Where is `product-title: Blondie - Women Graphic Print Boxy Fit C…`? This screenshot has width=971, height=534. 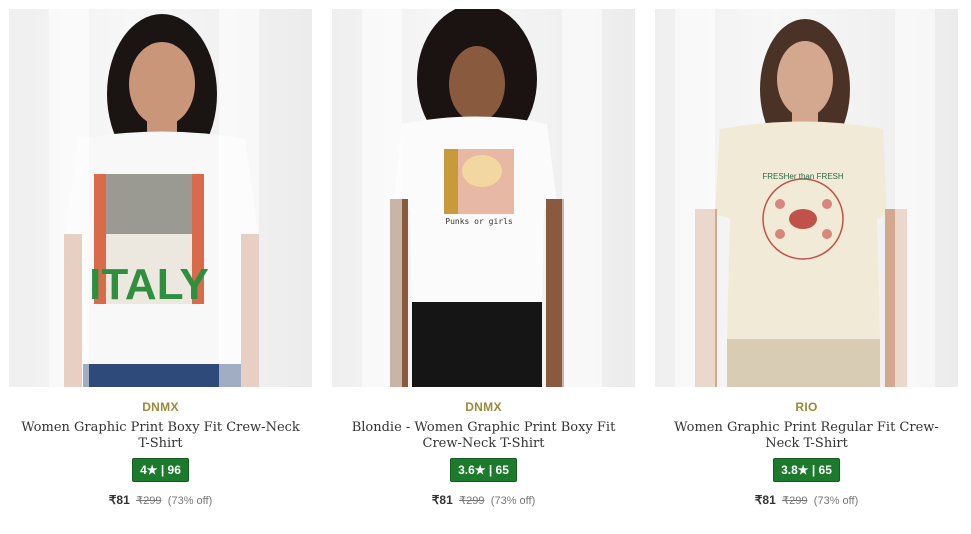 product-title: Blondie - Women Graphic Print Boxy Fit C… is located at coordinates (483, 436).